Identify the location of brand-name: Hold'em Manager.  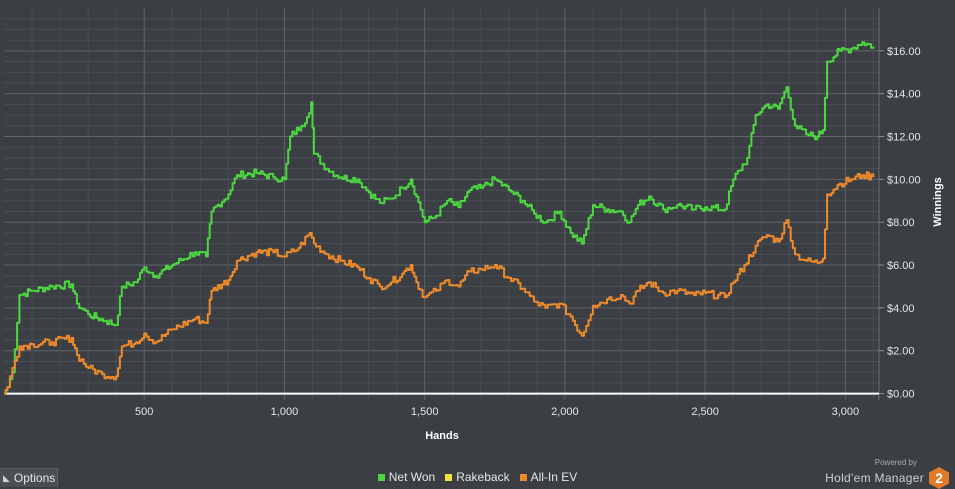
(874, 478).